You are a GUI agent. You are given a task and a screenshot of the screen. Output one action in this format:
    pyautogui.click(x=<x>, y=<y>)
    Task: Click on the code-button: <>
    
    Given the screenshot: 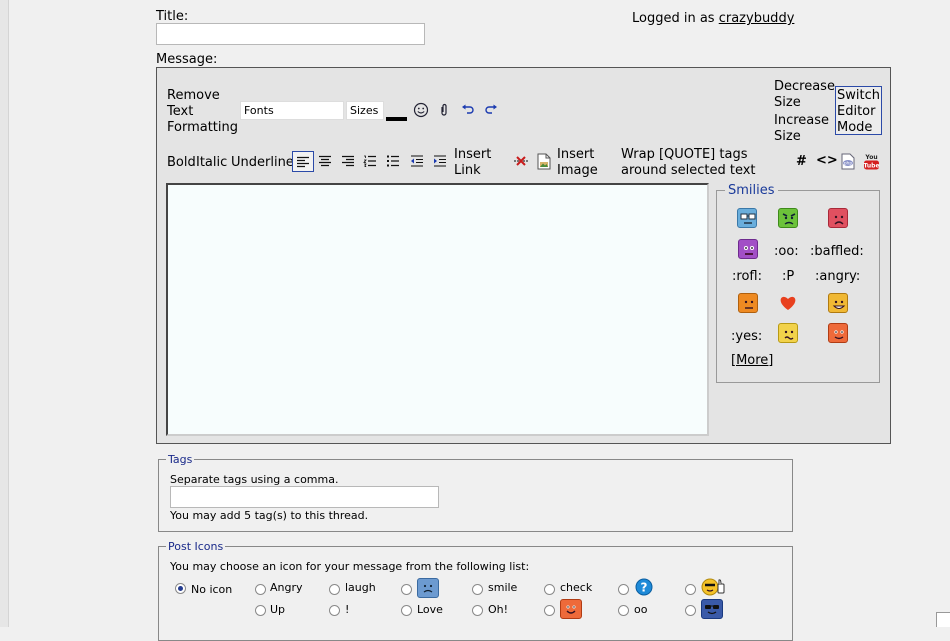 What is the action you would take?
    pyautogui.click(x=827, y=161)
    